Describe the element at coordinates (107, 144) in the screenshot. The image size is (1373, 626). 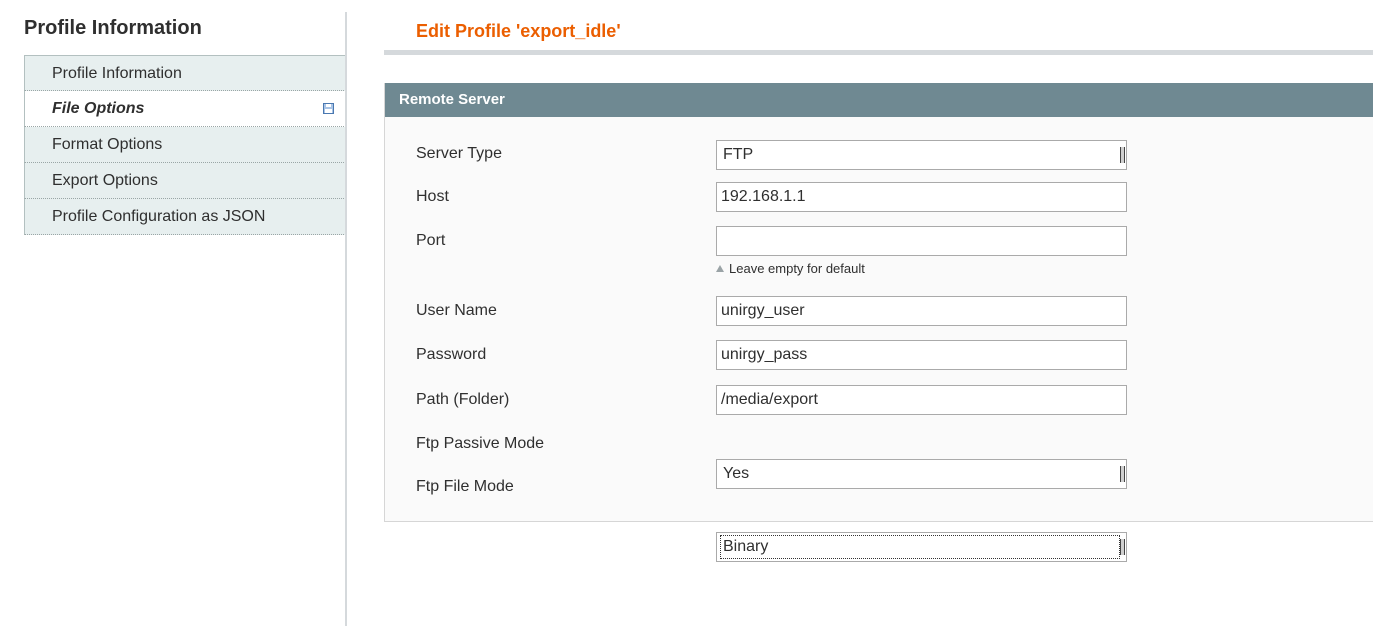
I see `tab-label: Format Options` at that location.